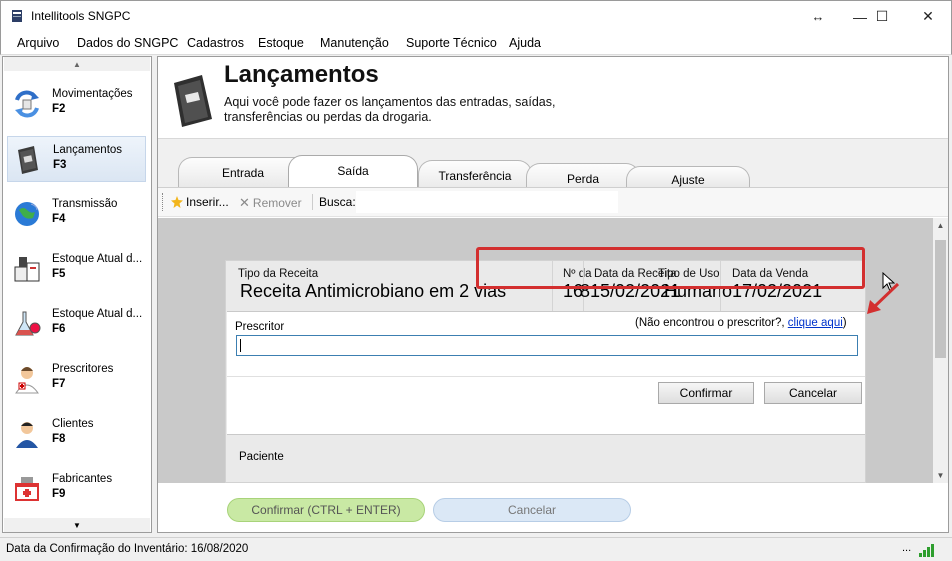  What do you see at coordinates (261, 457) in the screenshot?
I see `paciente-label: Paciente` at bounding box center [261, 457].